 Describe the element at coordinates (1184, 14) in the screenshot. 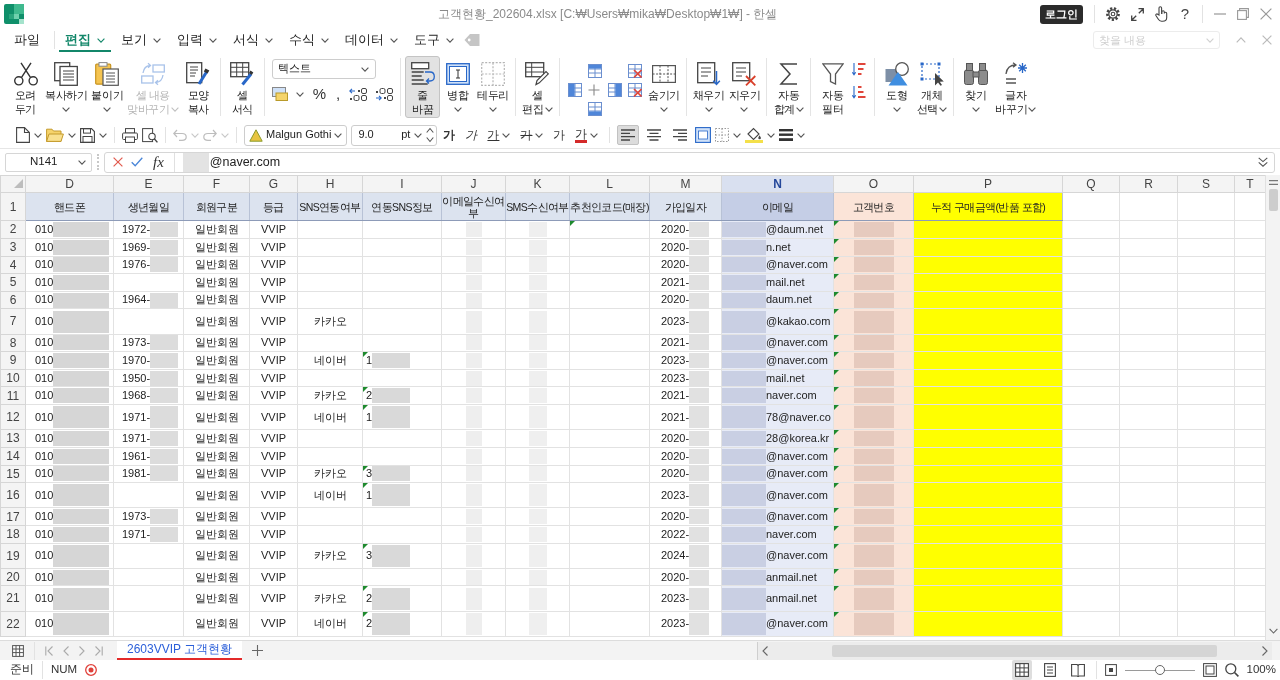

I see `help-button: ?` at that location.